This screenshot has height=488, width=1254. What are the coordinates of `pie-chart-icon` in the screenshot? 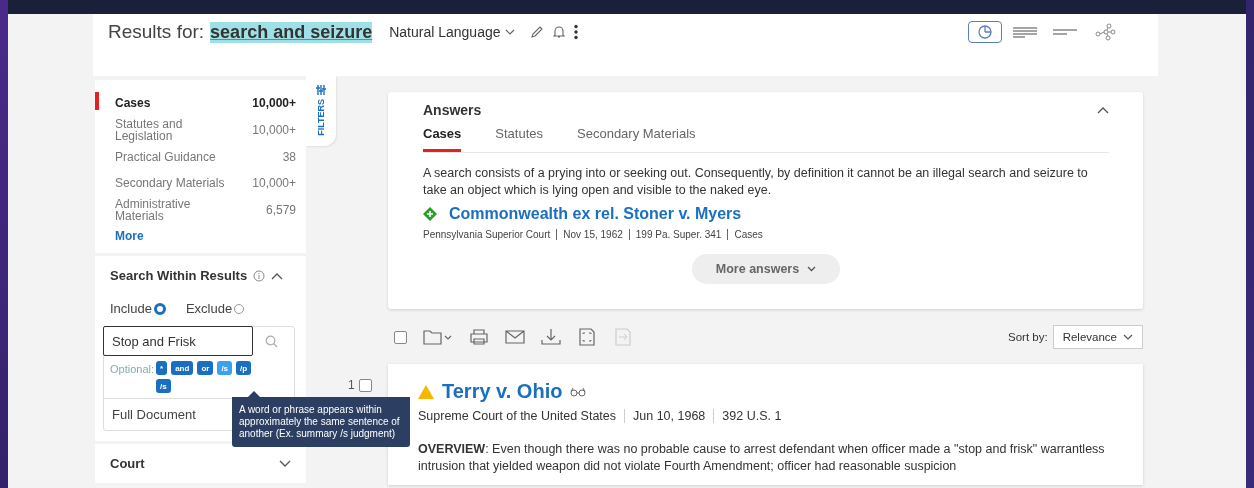 It's located at (985, 32).